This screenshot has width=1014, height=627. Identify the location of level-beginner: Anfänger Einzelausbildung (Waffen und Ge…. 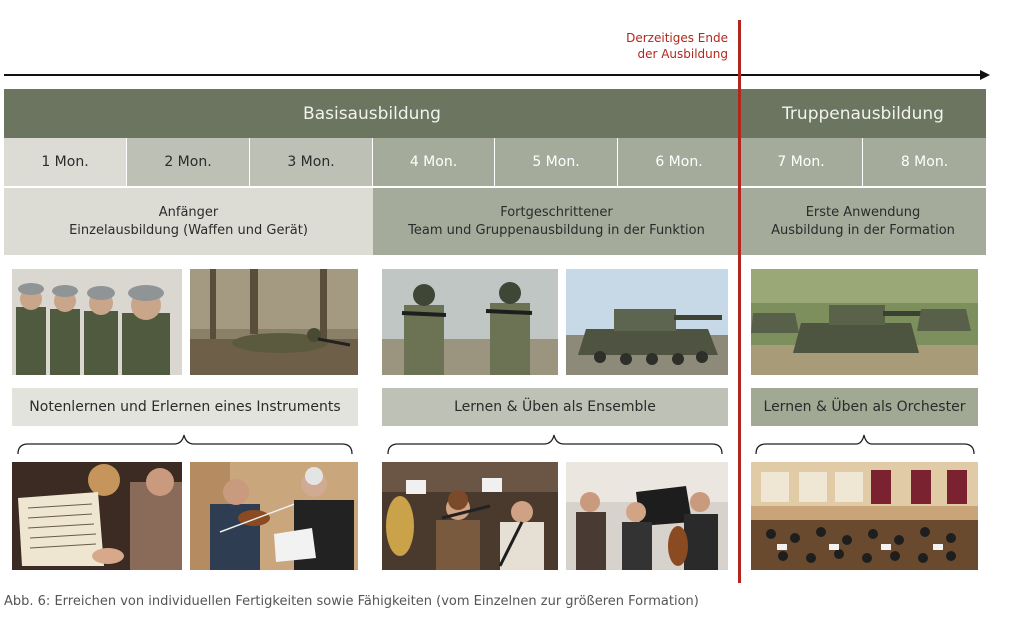
(188, 221).